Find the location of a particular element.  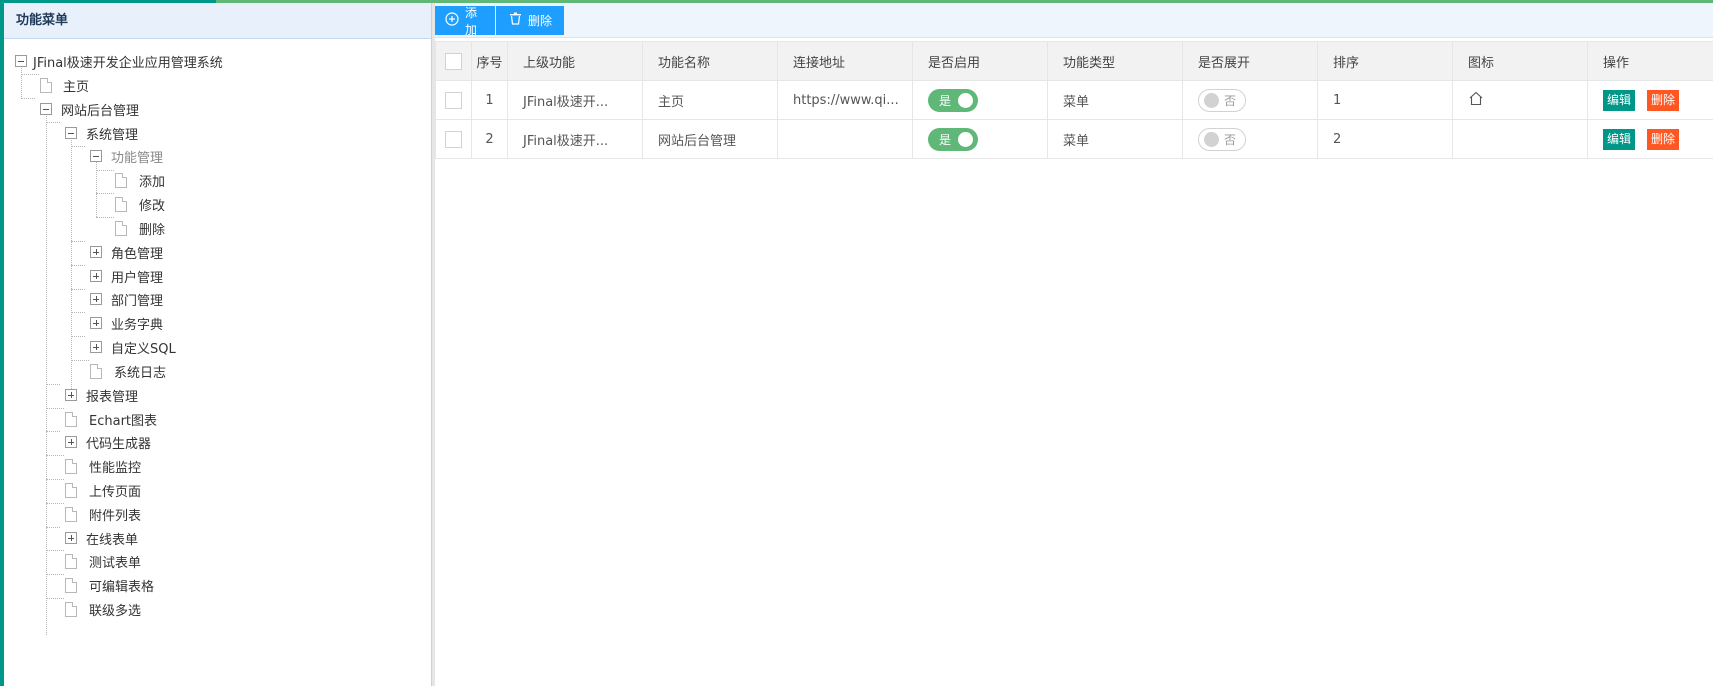

tree-node-root: JFinal极速开发企业应用管理系统 is located at coordinates (119, 61).